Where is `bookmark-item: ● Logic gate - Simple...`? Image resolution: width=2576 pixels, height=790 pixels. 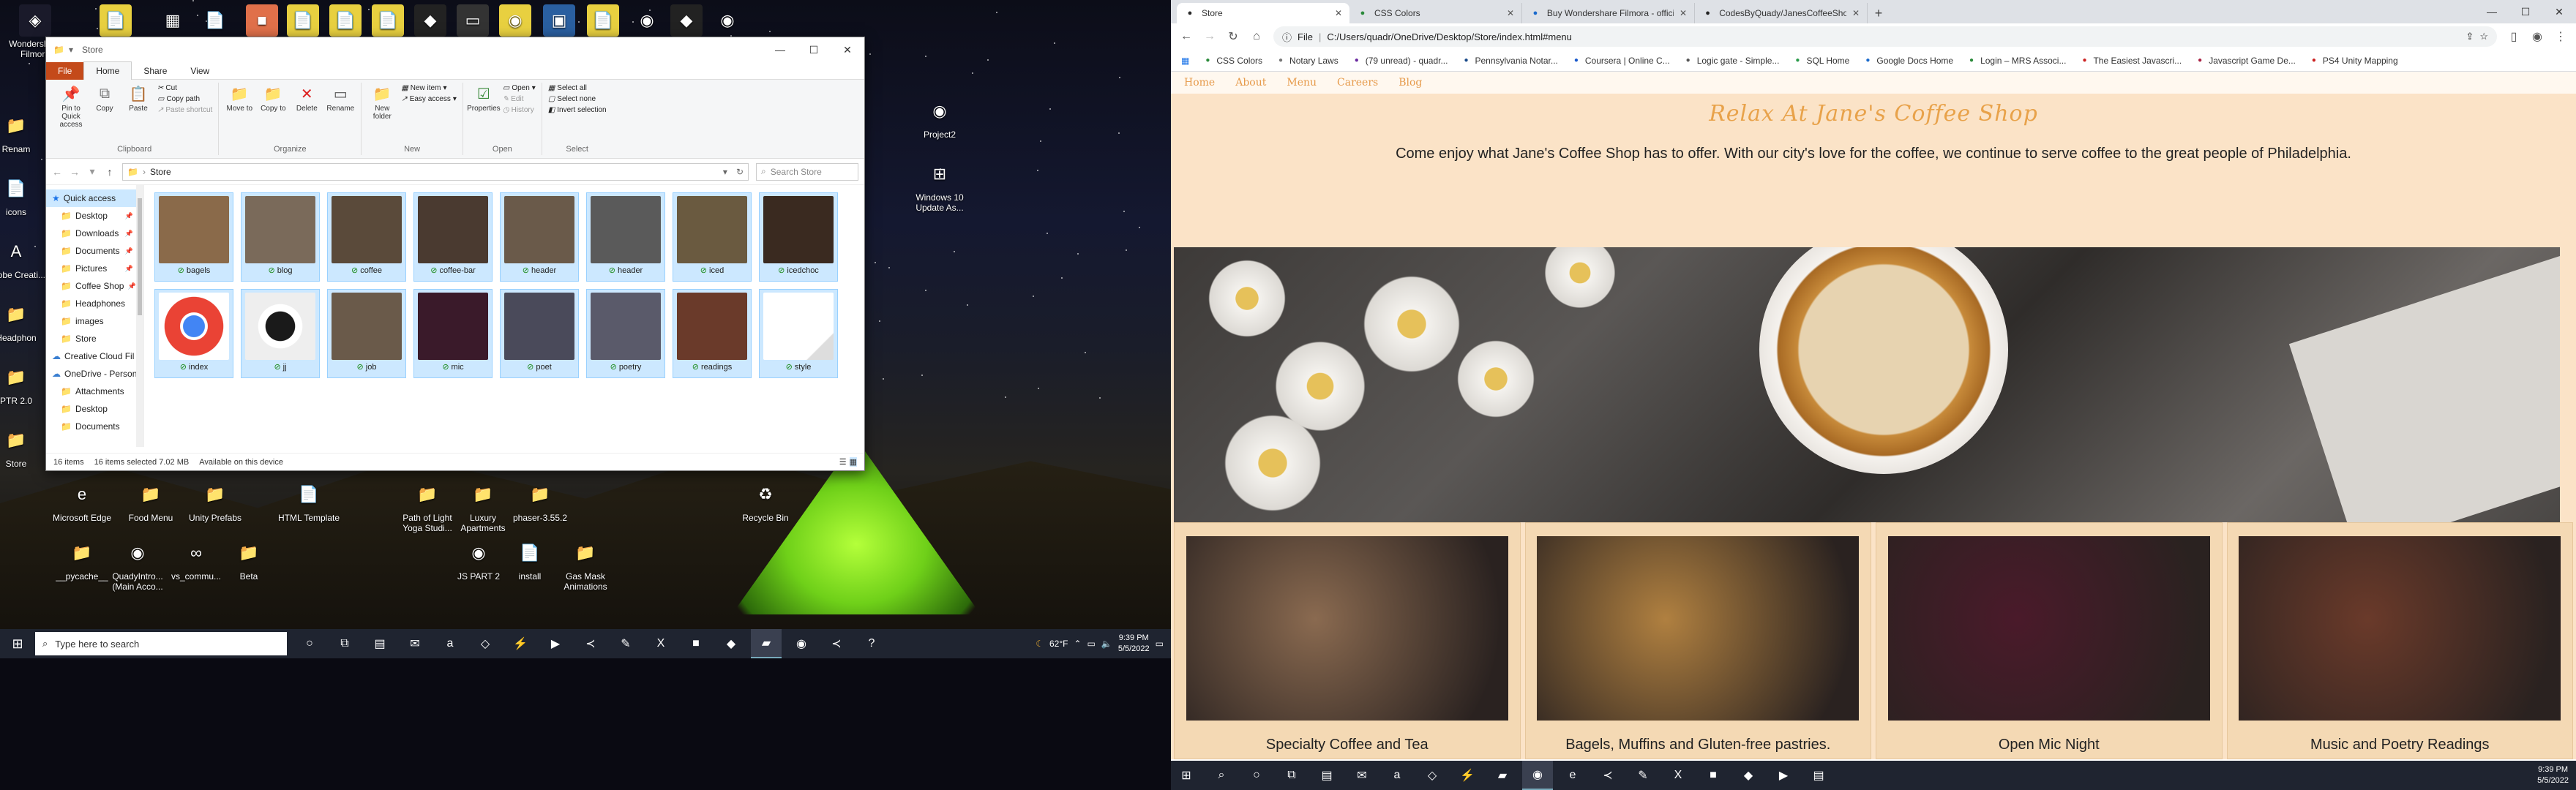 bookmark-item: ● Logic gate - Simple... is located at coordinates (1731, 61).